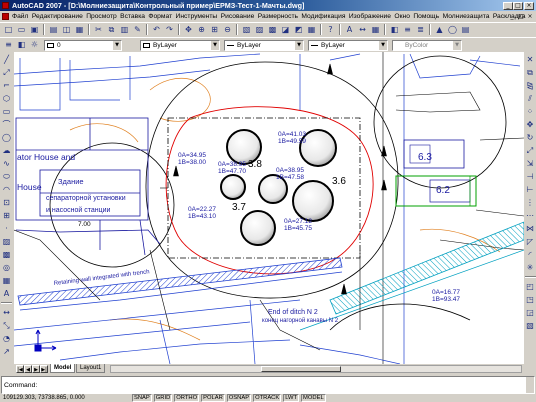 This screenshot has height=402, width=536. Describe the element at coordinates (214, 29) in the screenshot. I see `zoom-window-icon: ⊞` at that location.